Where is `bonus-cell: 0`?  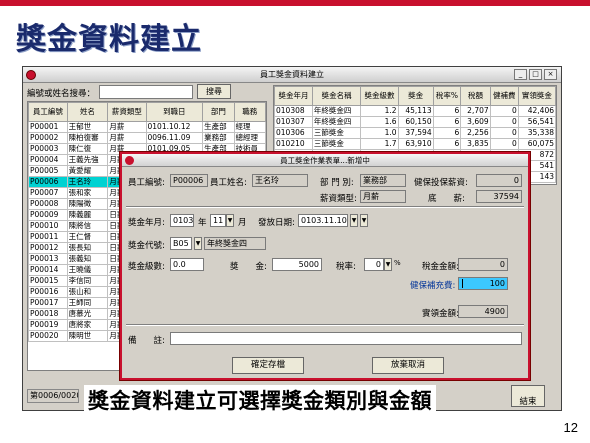 bonus-cell: 0 is located at coordinates (504, 122).